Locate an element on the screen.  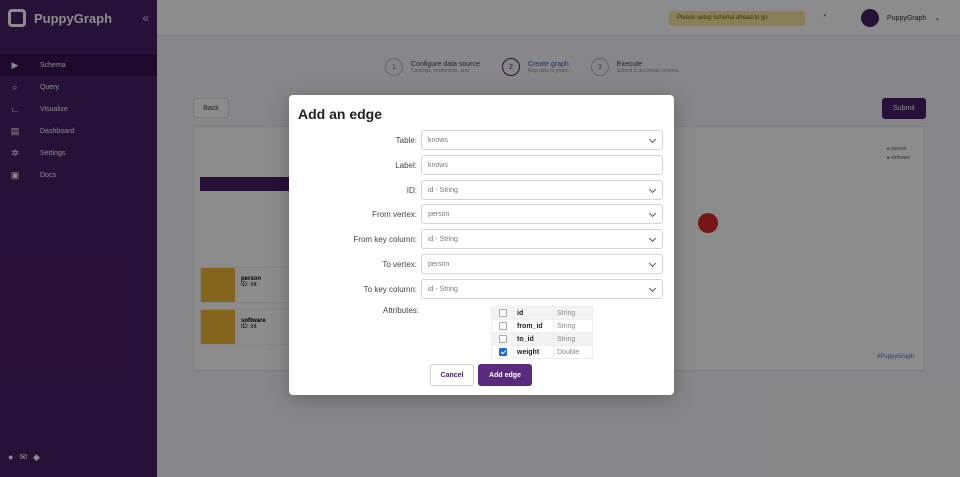
to-key-row: To key column: id - String is located at coordinates (481, 289).